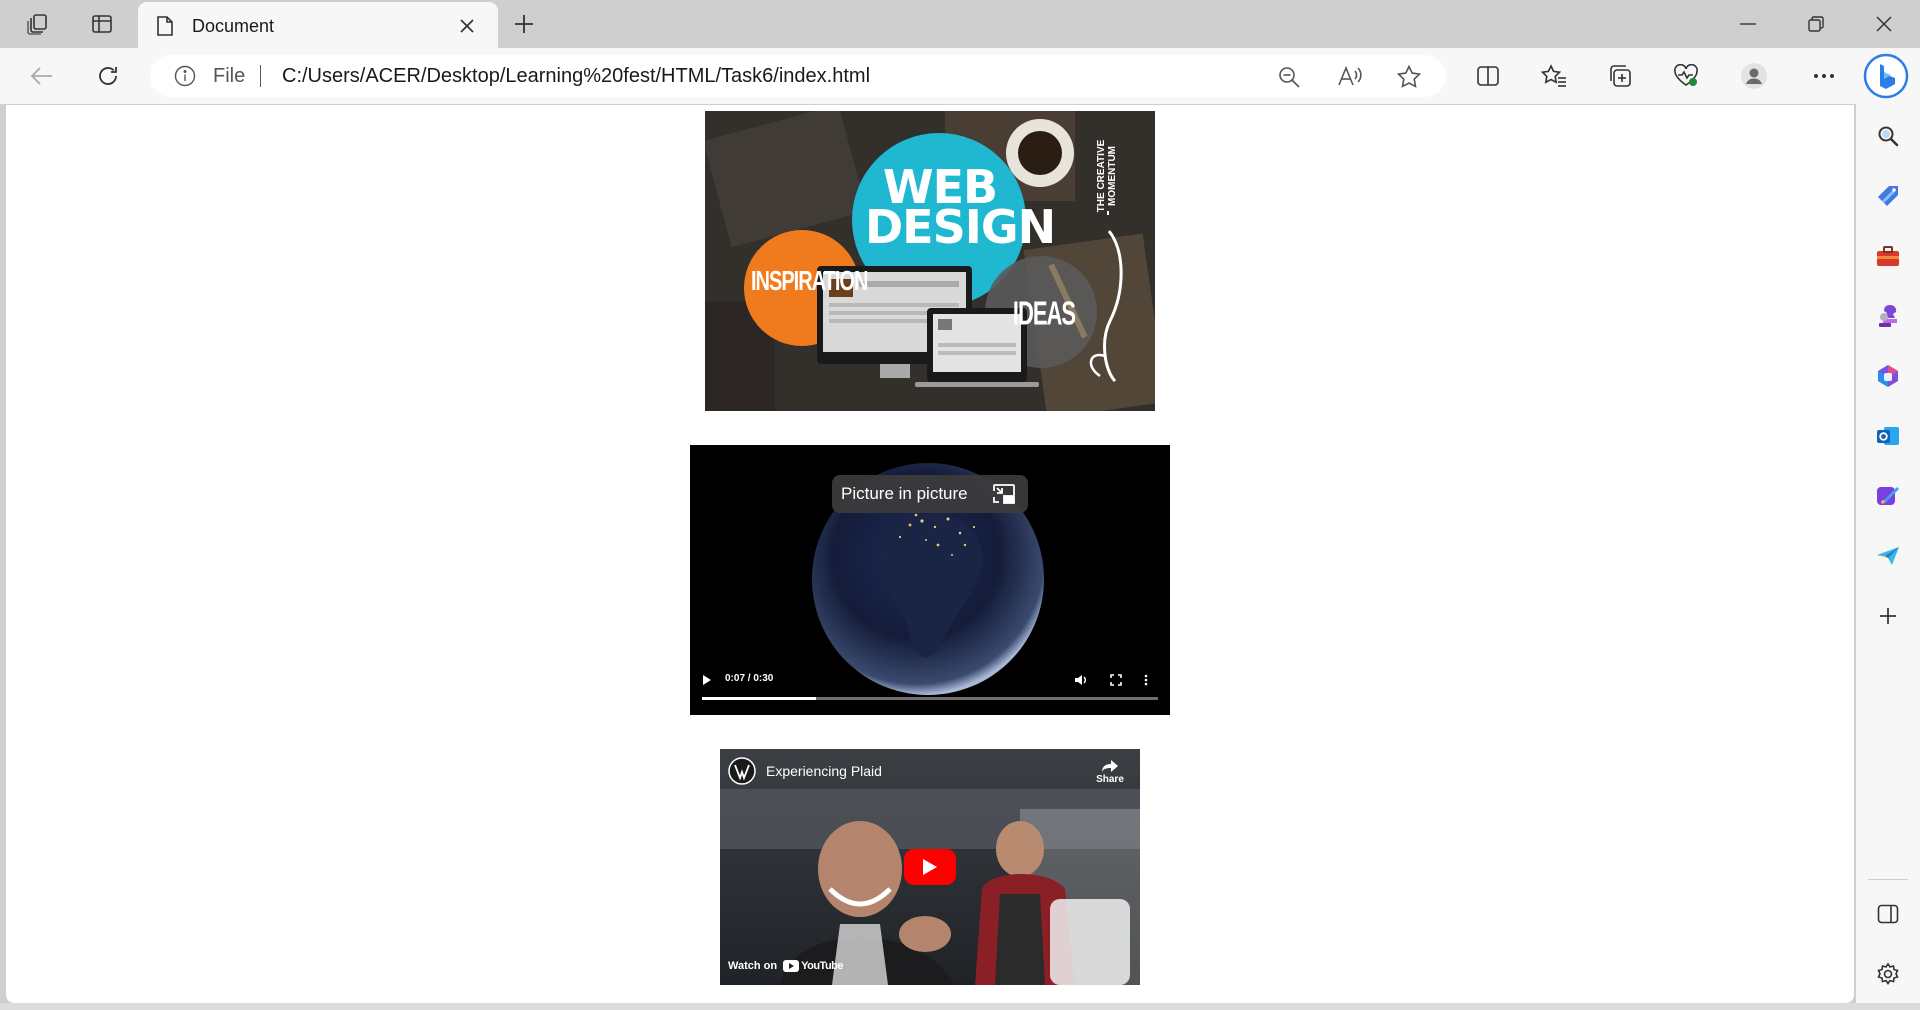 The height and width of the screenshot is (1010, 1920). I want to click on window-bottom-edge, so click(960, 1006).